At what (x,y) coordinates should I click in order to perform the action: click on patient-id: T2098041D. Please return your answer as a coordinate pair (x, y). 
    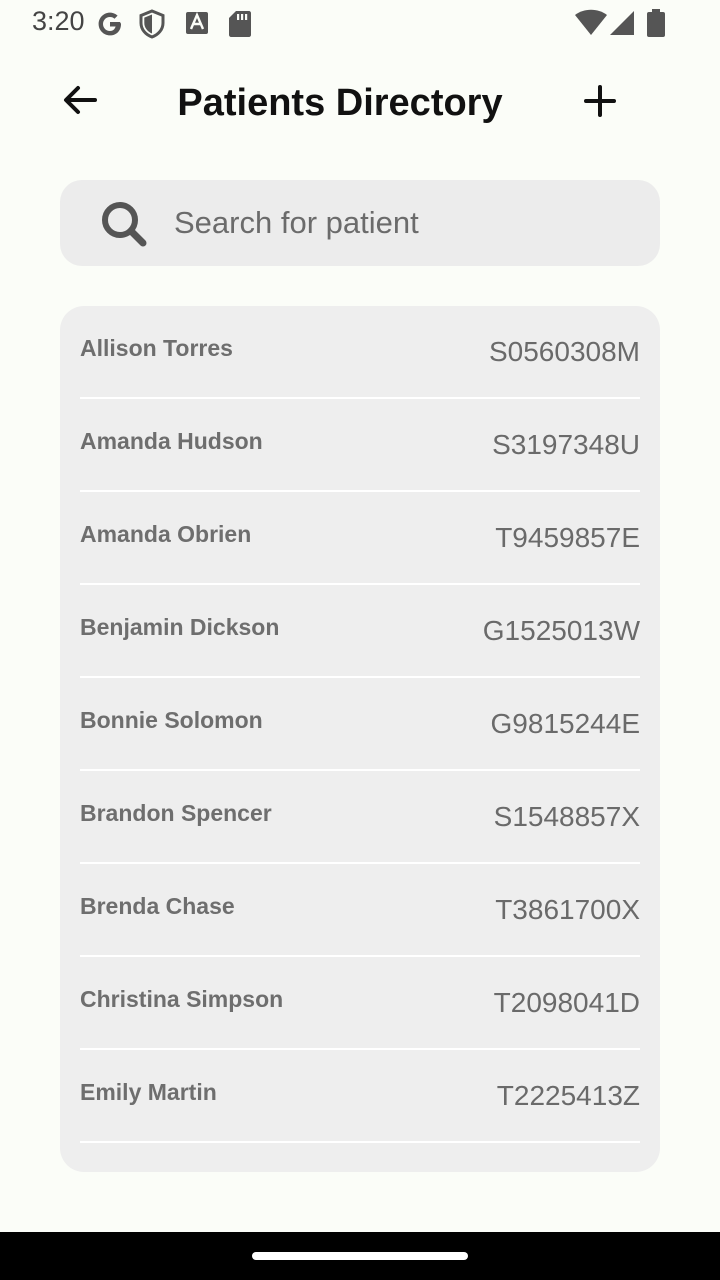
    Looking at the image, I should click on (566, 1002).